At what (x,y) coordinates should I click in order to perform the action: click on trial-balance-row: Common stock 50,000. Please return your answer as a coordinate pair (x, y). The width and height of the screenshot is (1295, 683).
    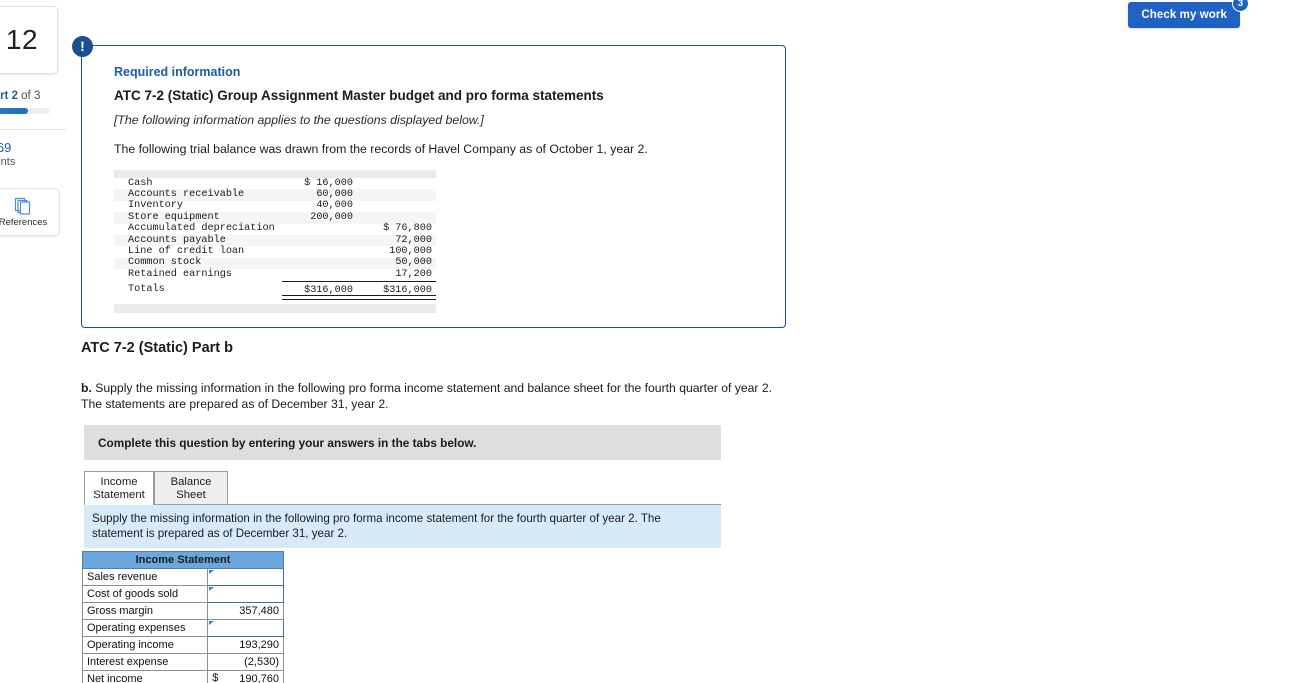
    Looking at the image, I should click on (275, 263).